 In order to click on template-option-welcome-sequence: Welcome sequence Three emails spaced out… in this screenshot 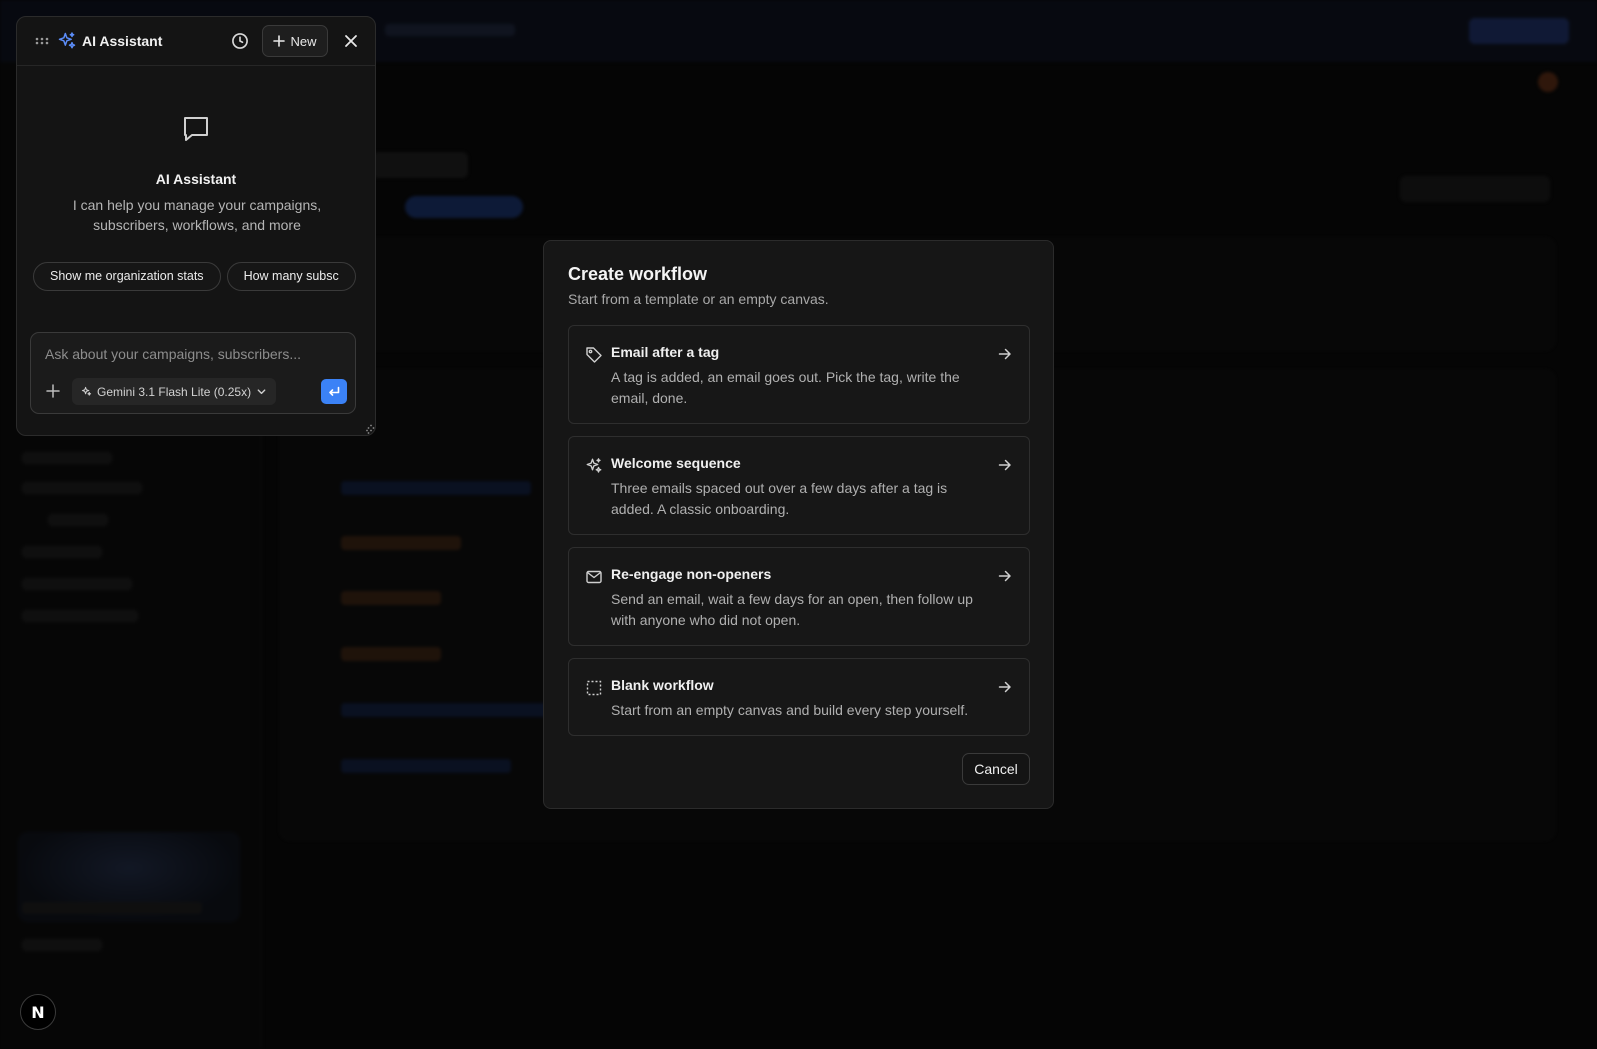, I will do `click(799, 485)`.